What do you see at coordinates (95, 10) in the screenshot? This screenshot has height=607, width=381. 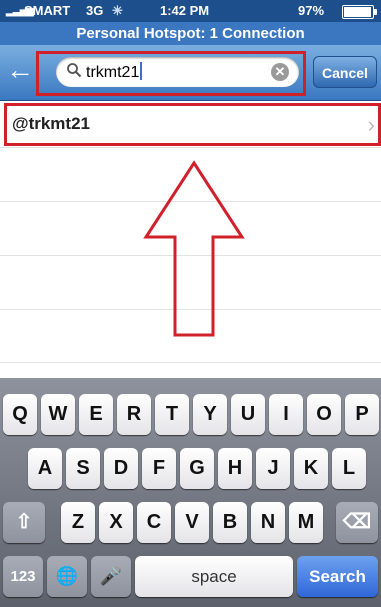 I see `network-type: 3G` at bounding box center [95, 10].